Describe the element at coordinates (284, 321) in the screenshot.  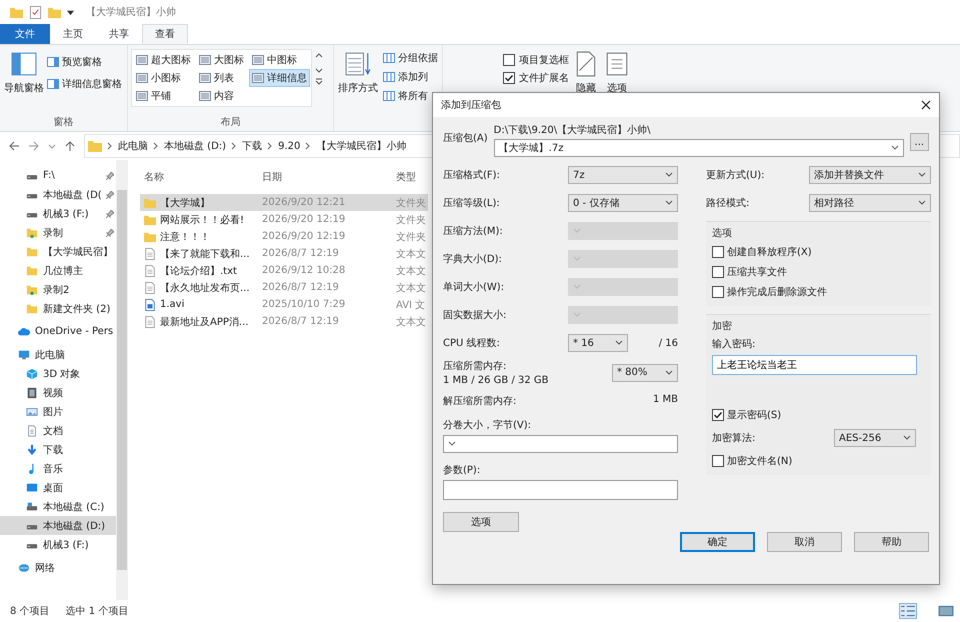
I see `file-row: 最新地址及APP消... 2026/8/7 12:19 文本文` at that location.